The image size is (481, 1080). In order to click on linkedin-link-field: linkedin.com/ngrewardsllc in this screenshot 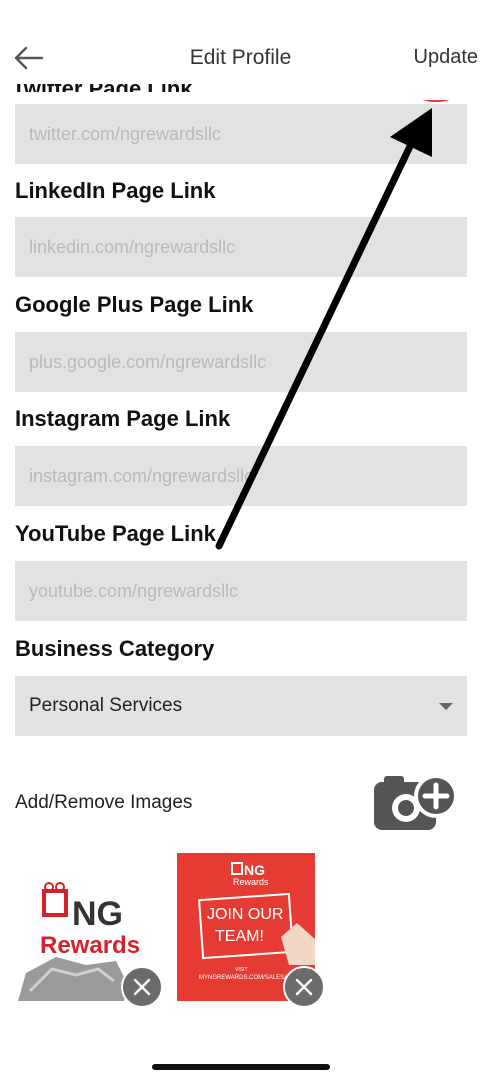, I will do `click(241, 247)`.